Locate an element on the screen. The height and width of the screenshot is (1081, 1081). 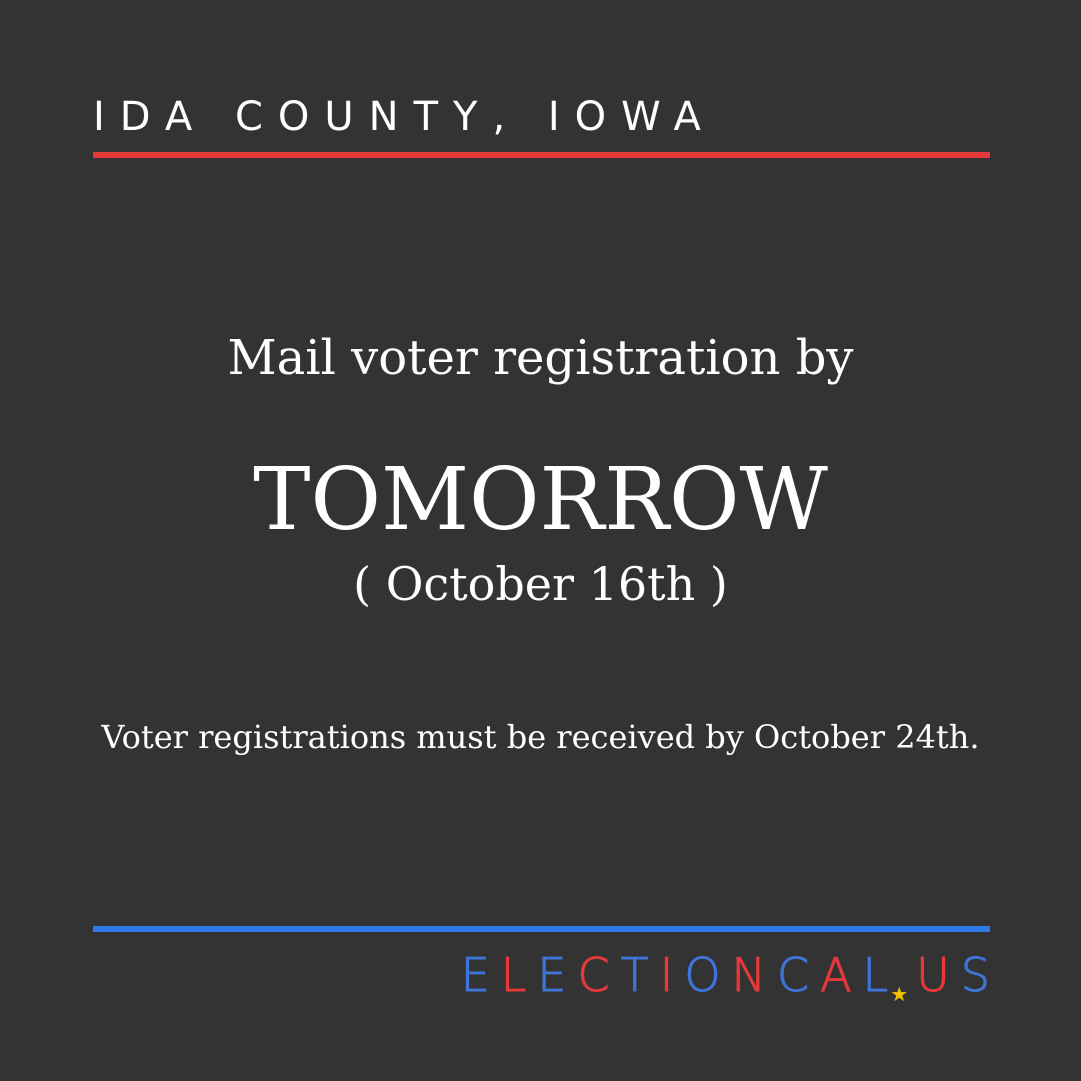
deadline-date: ( October 16th ) is located at coordinates (540, 584).